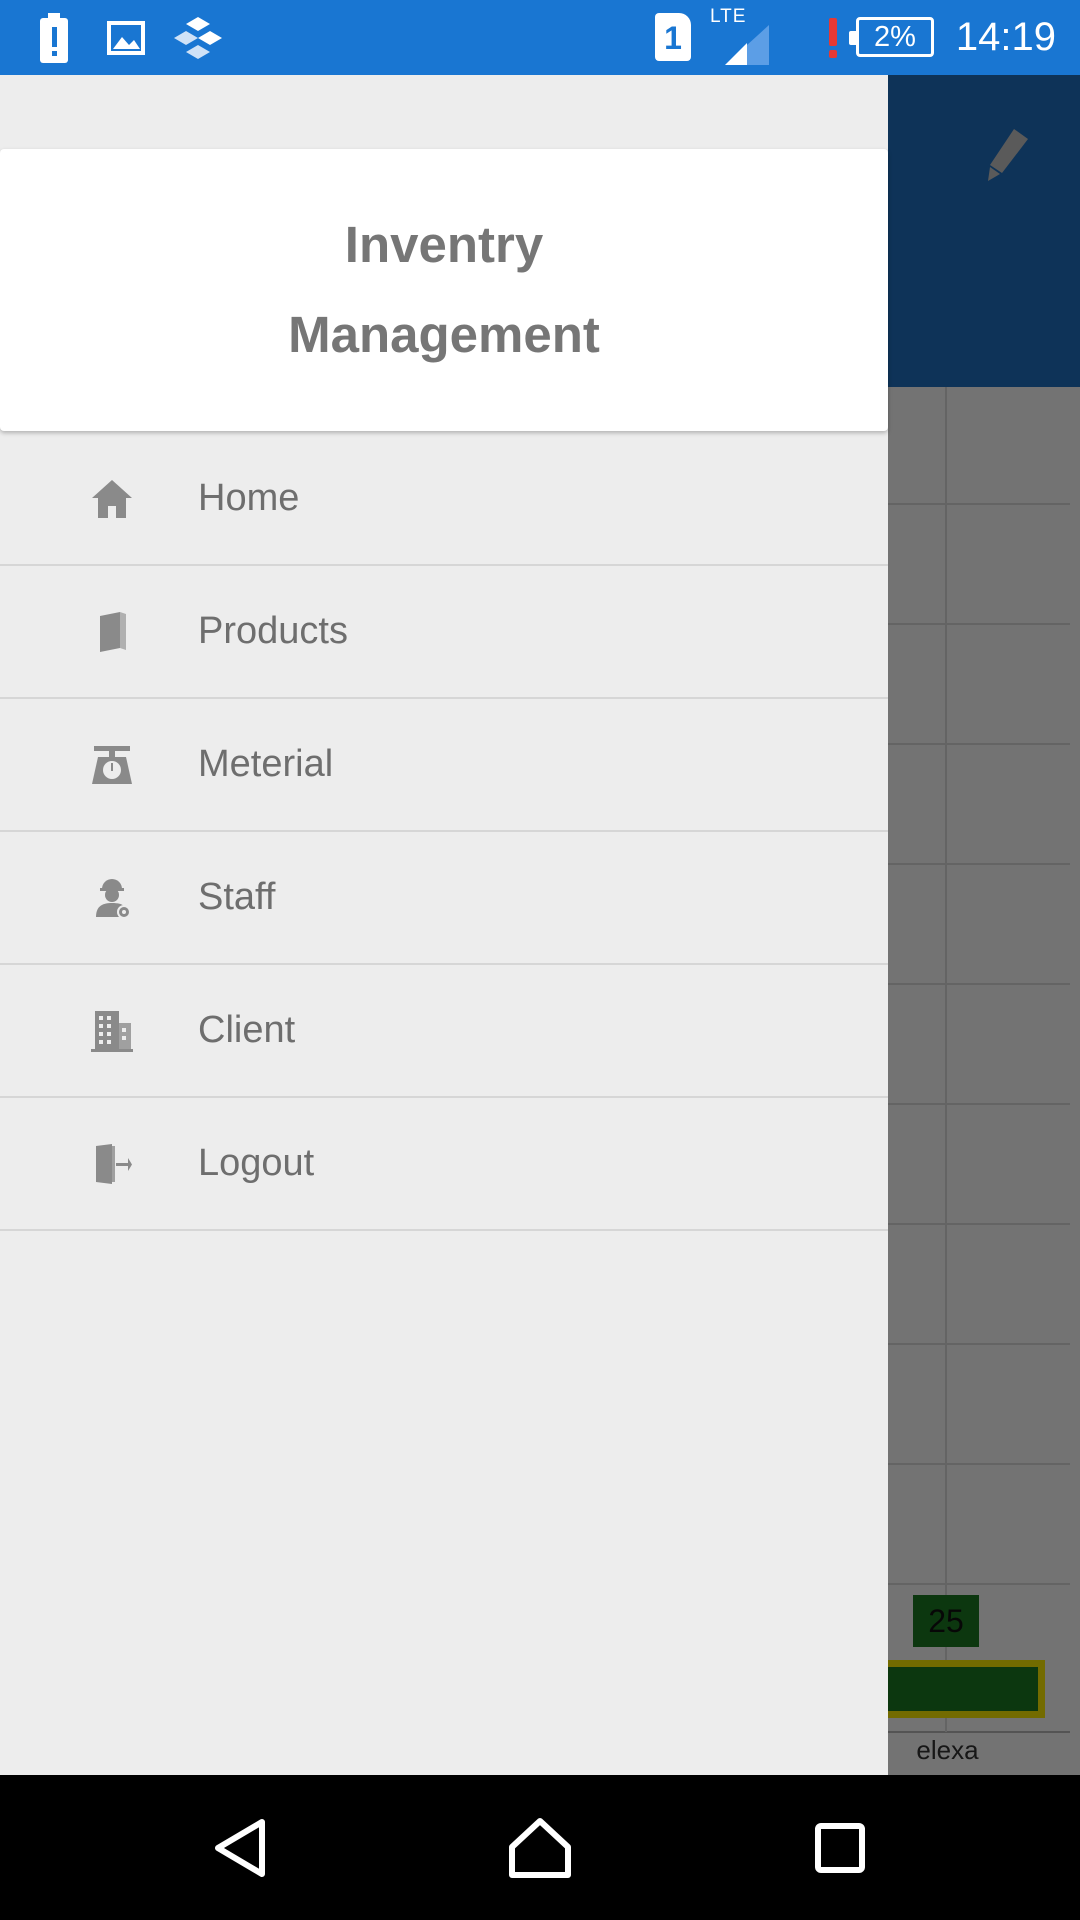  Describe the element at coordinates (273, 631) in the screenshot. I see `menu-label: Products` at that location.